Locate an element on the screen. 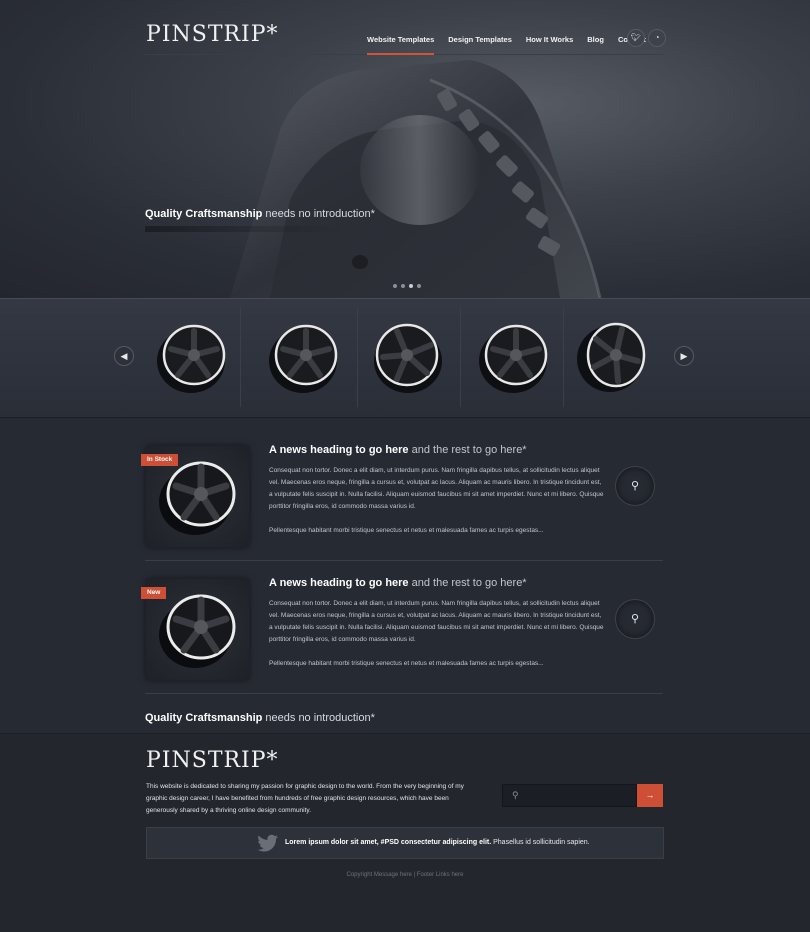 The image size is (810, 932). search-input is located at coordinates (579, 796).